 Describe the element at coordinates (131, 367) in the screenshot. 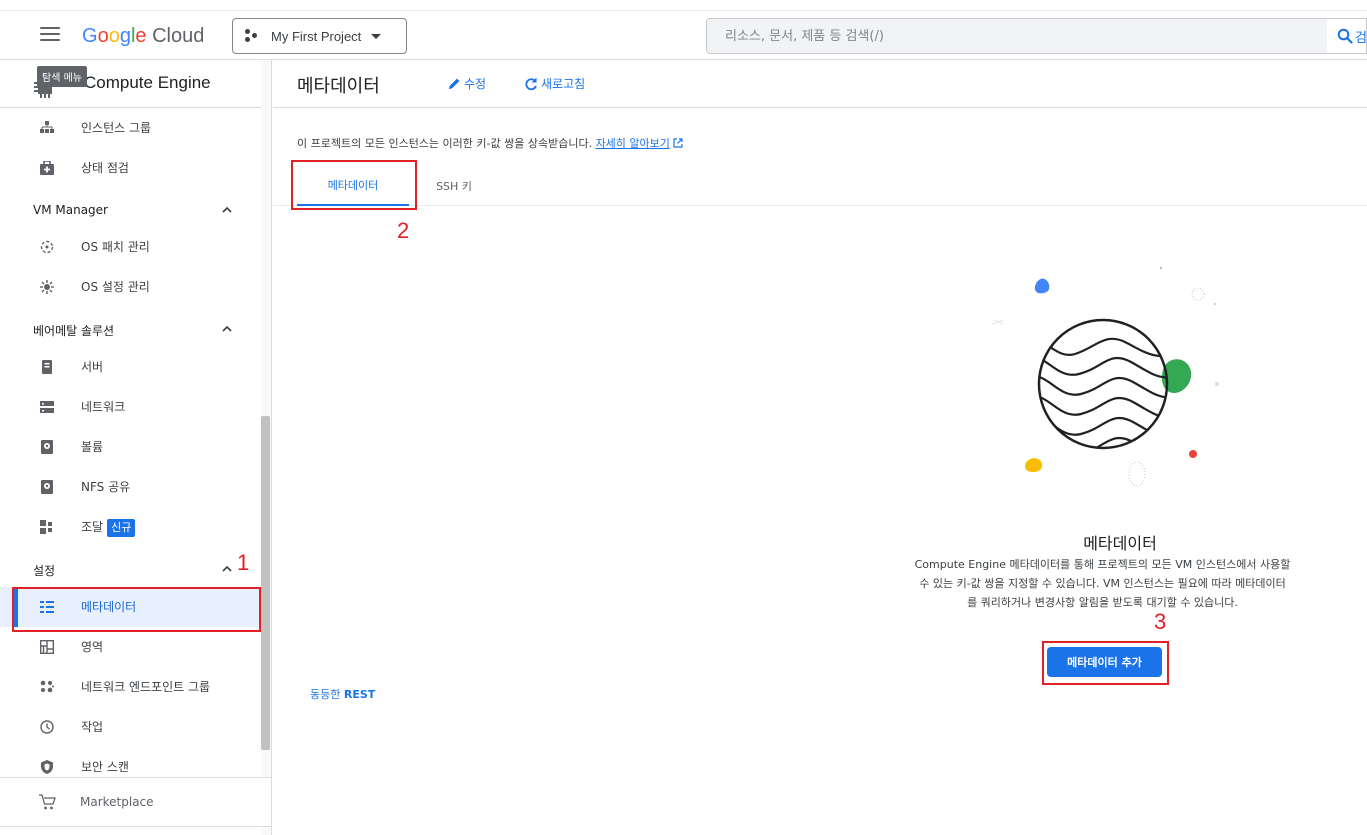

I see `sidebar-item-servers: 서버` at that location.